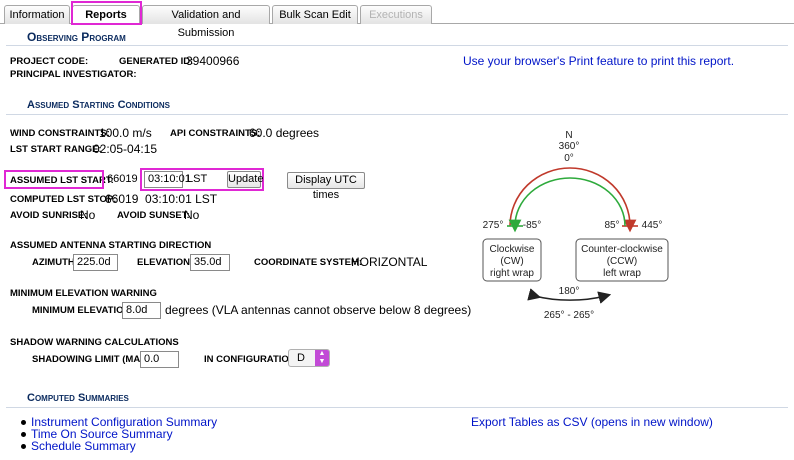 Image resolution: width=794 pixels, height=460 pixels. Describe the element at coordinates (389, 262) in the screenshot. I see `coordinate-system-value: HORIZONTAL` at that location.